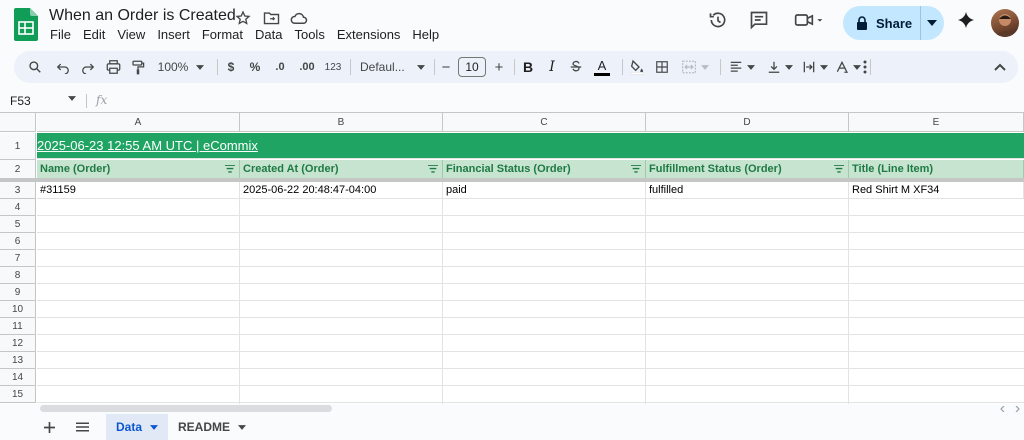  I want to click on header-cell: Name (Order), so click(138, 169).